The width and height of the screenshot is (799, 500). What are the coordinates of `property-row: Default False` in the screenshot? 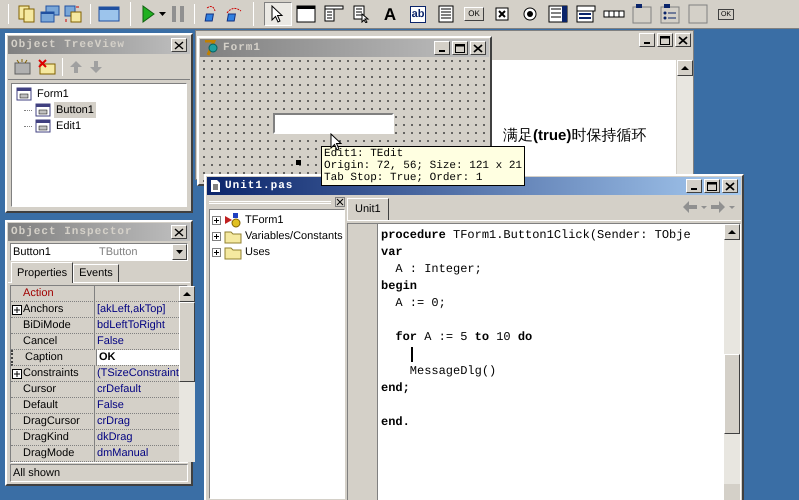 It's located at (95, 406).